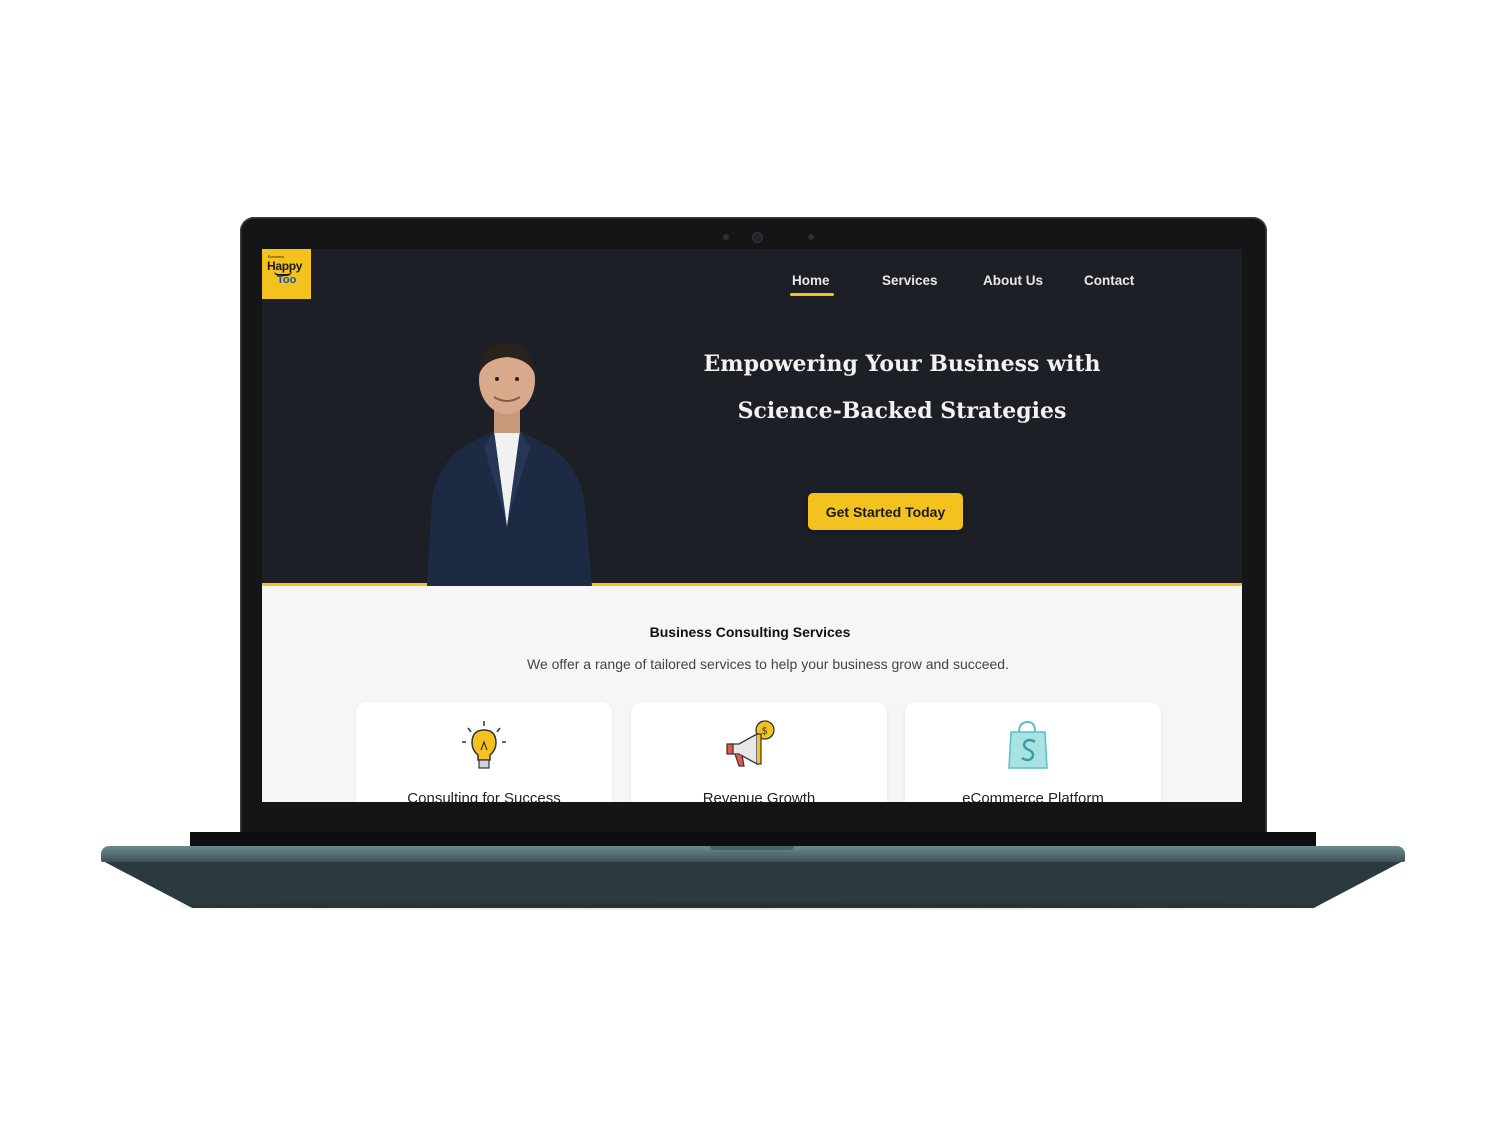 The width and height of the screenshot is (1500, 1125). What do you see at coordinates (1028, 744) in the screenshot?
I see `shopify-bag-icon` at bounding box center [1028, 744].